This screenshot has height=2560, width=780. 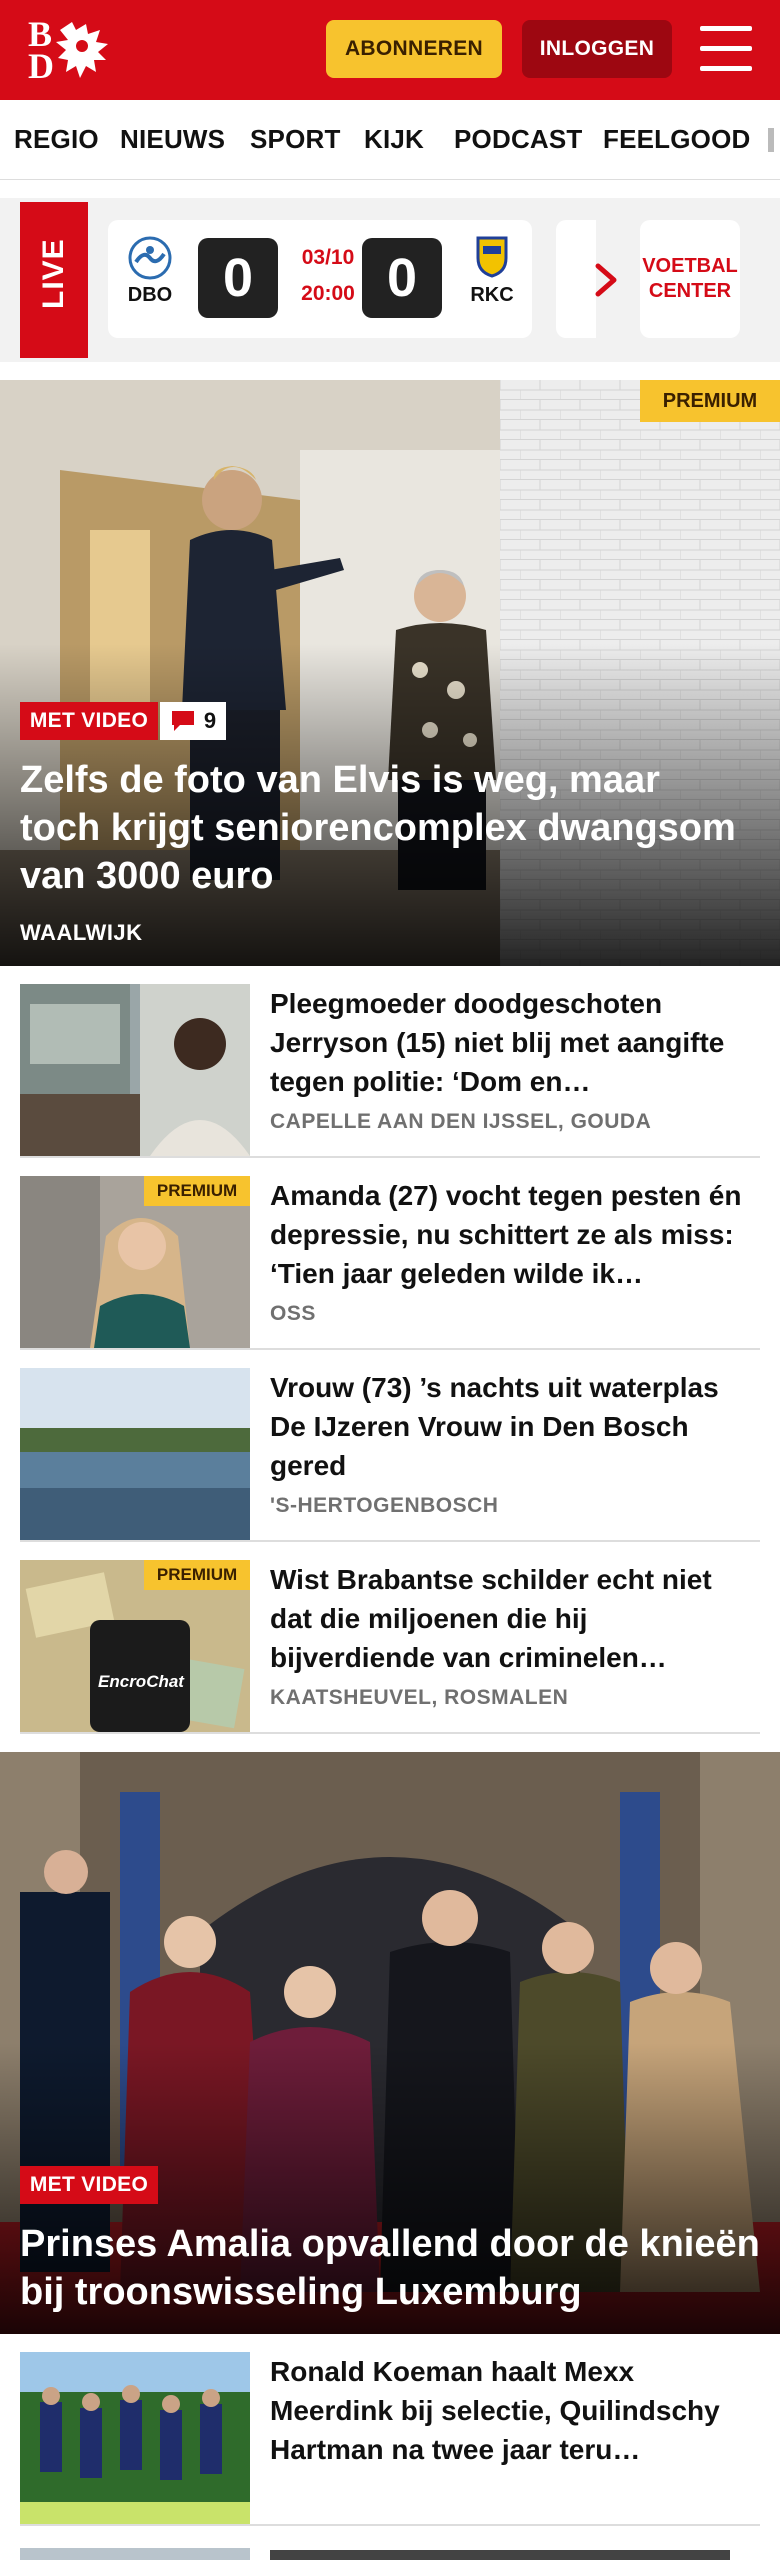 What do you see at coordinates (238, 278) in the screenshot?
I see `home-score: 0` at bounding box center [238, 278].